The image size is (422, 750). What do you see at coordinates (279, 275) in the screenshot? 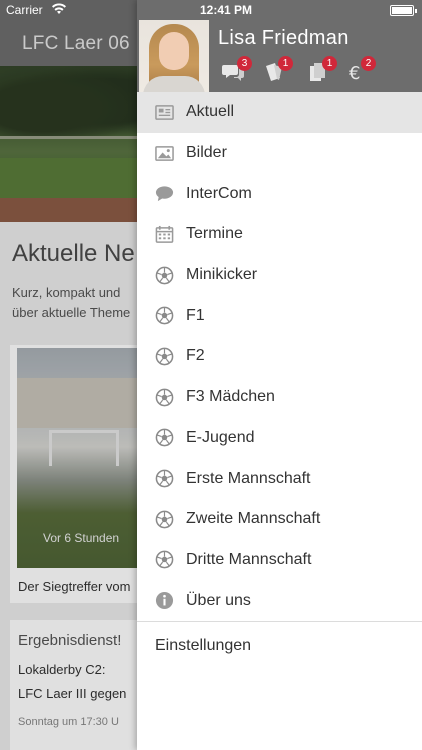
I see `menu-item-minikicker: Minikicker` at bounding box center [279, 275].